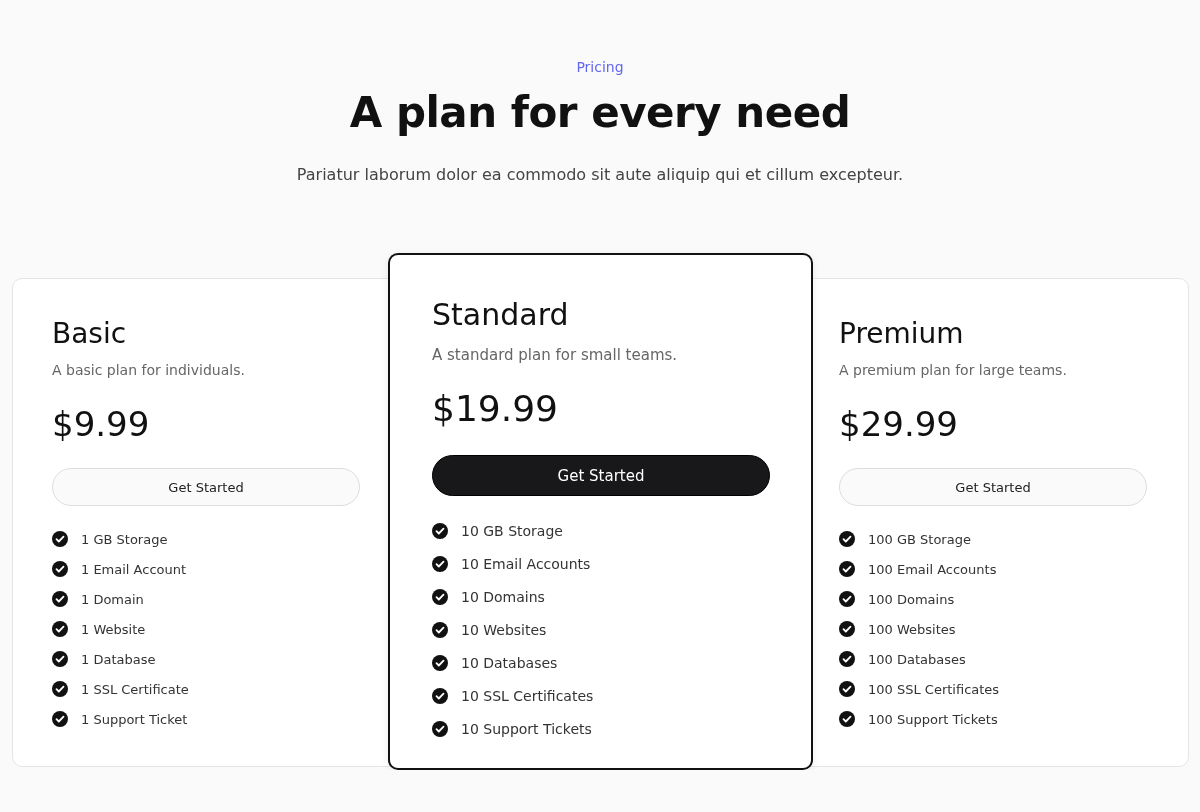 This screenshot has height=812, width=1200. Describe the element at coordinates (917, 659) in the screenshot. I see `feature-item: 100 Databases` at that location.